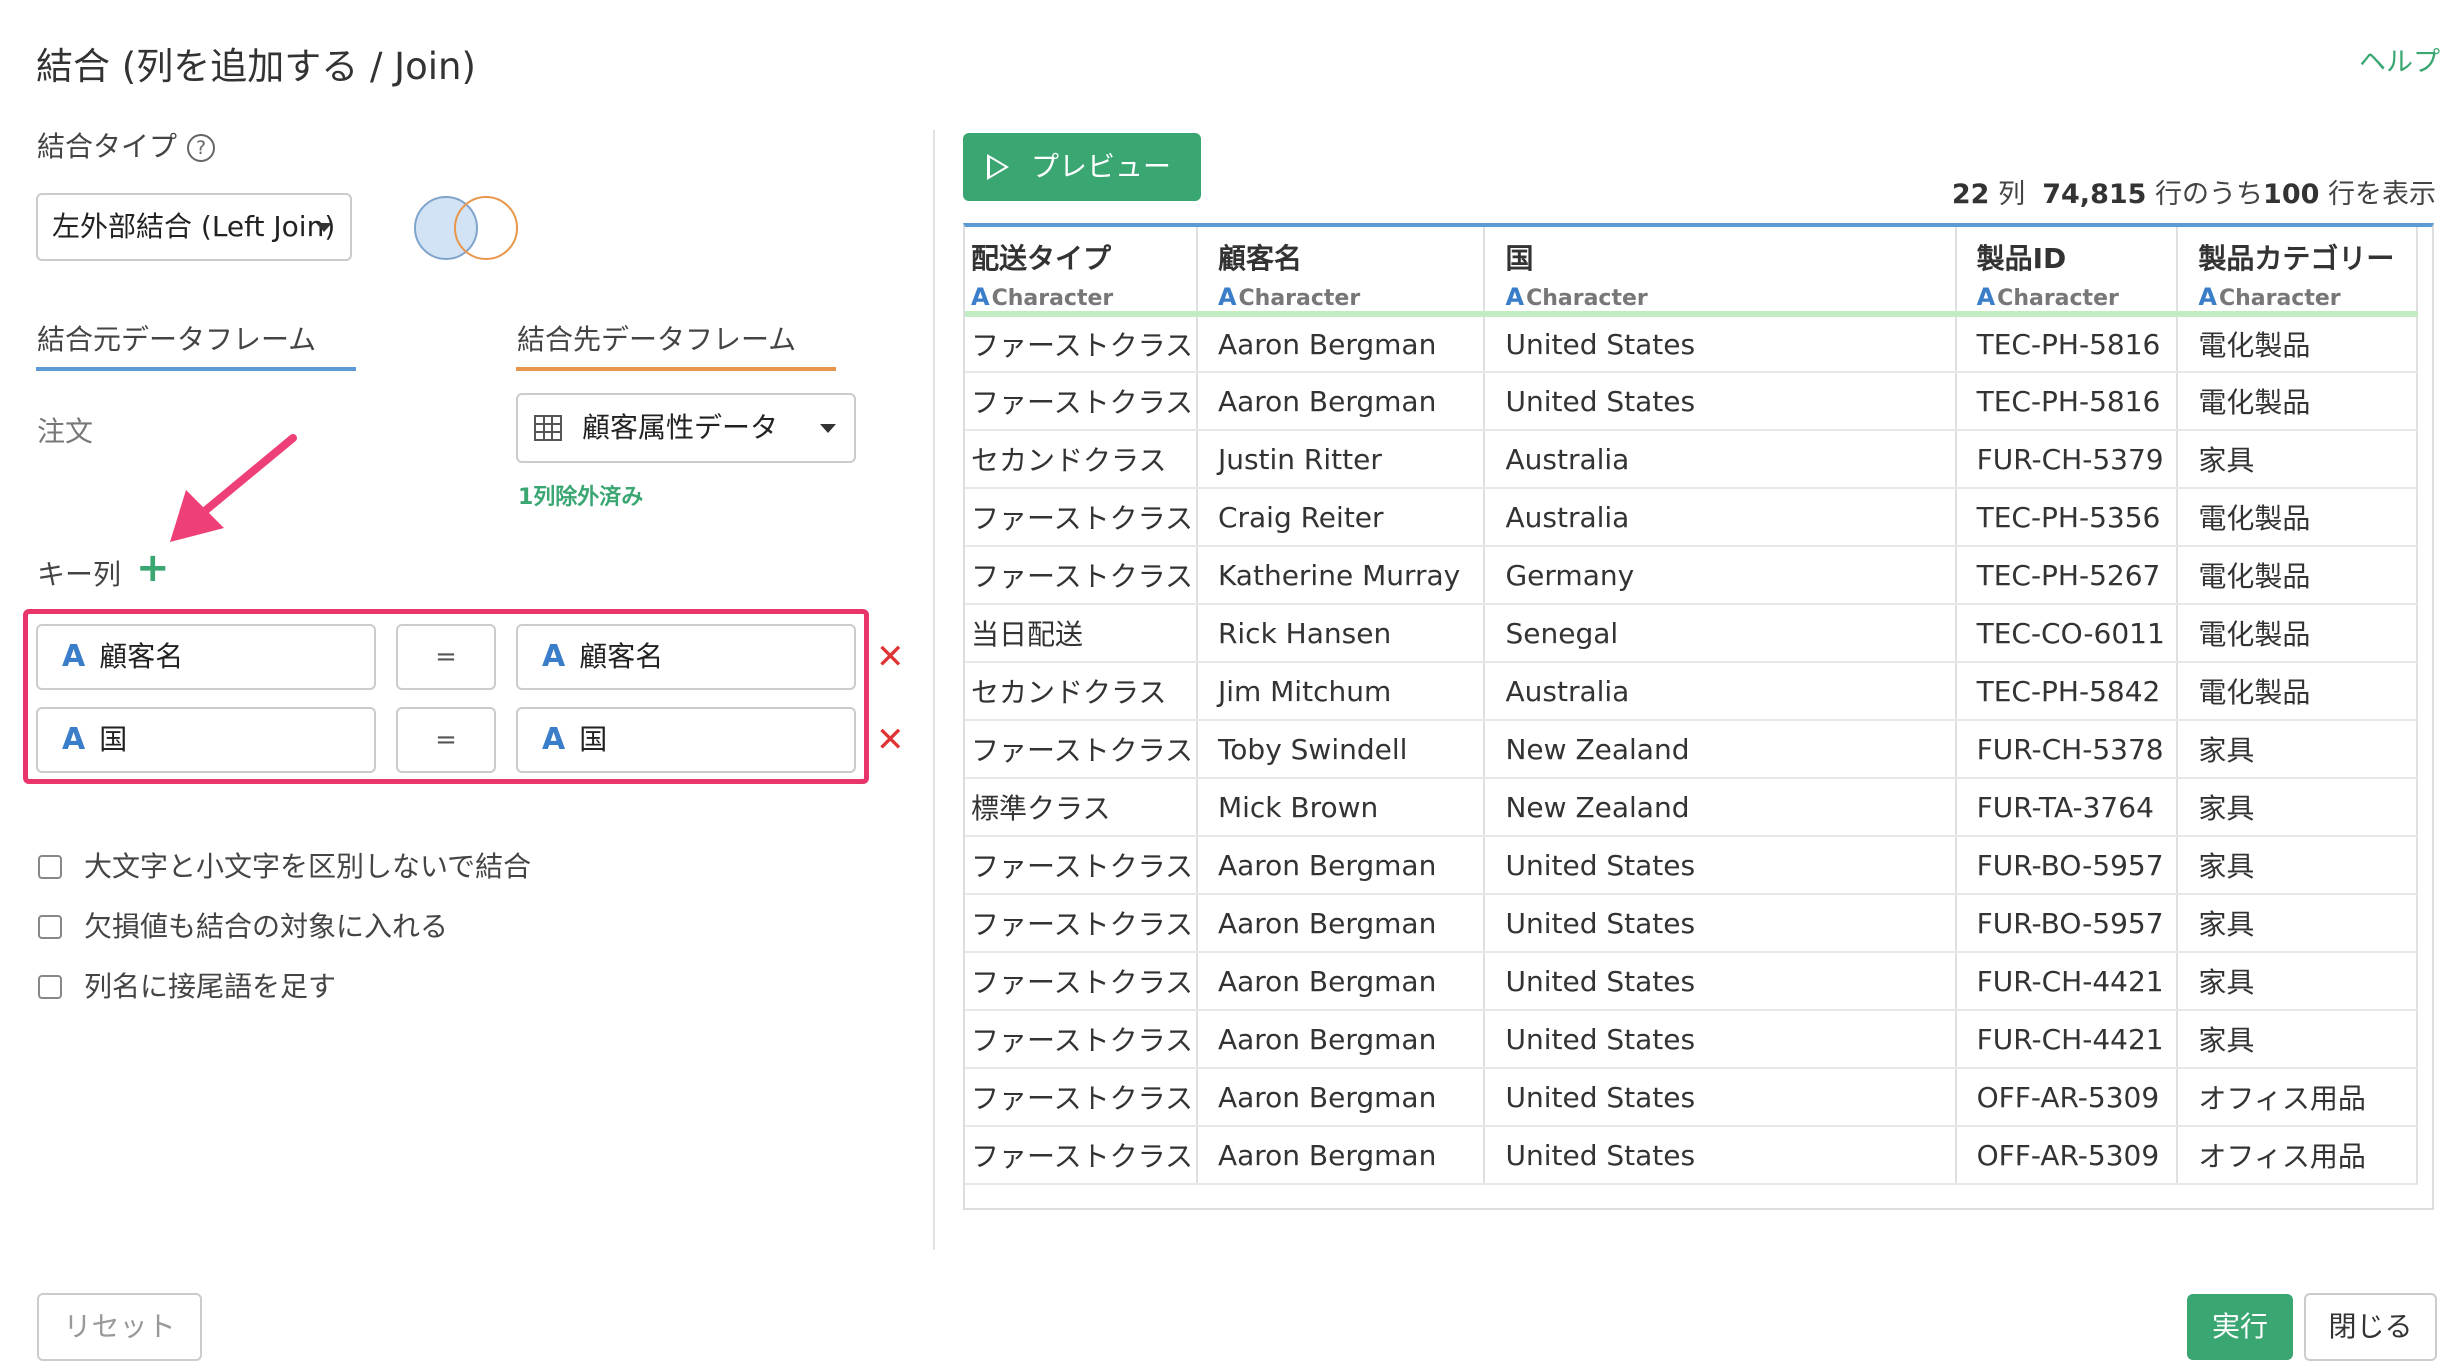  Describe the element at coordinates (1341, 691) in the screenshot. I see `table-cell: Jim Mitchum` at that location.